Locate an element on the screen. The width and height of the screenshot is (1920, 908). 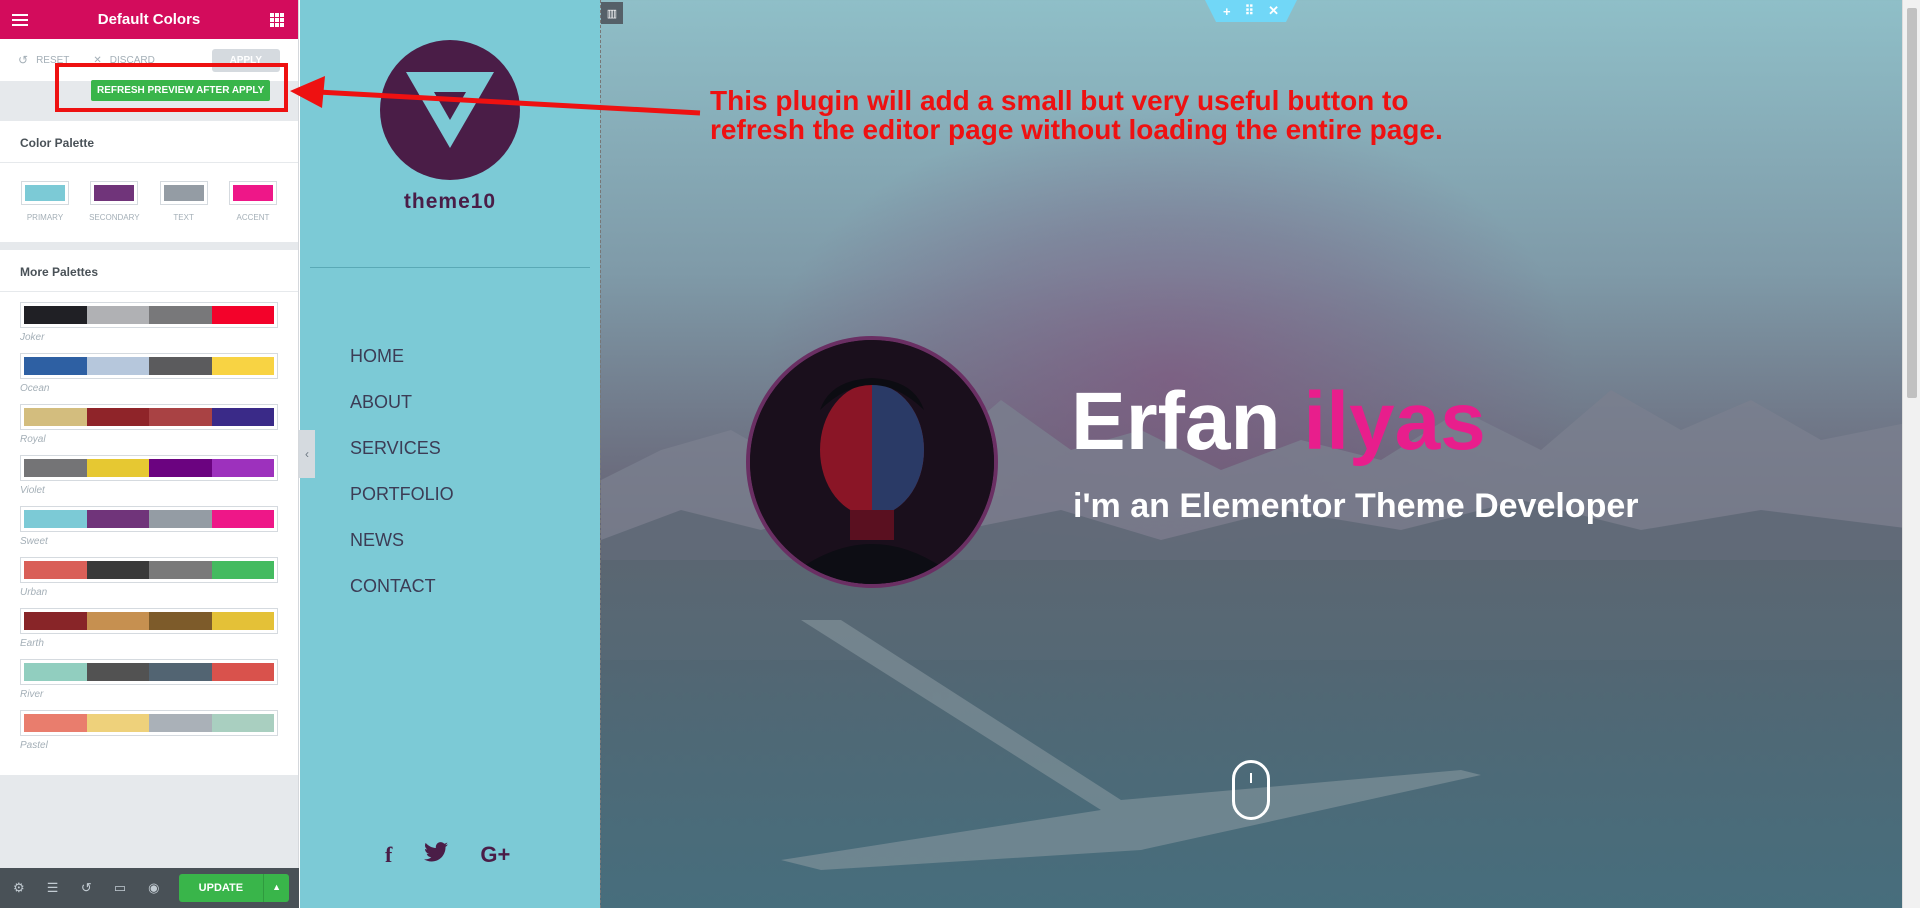
history-icon: ↺ is located at coordinates (86, 888).